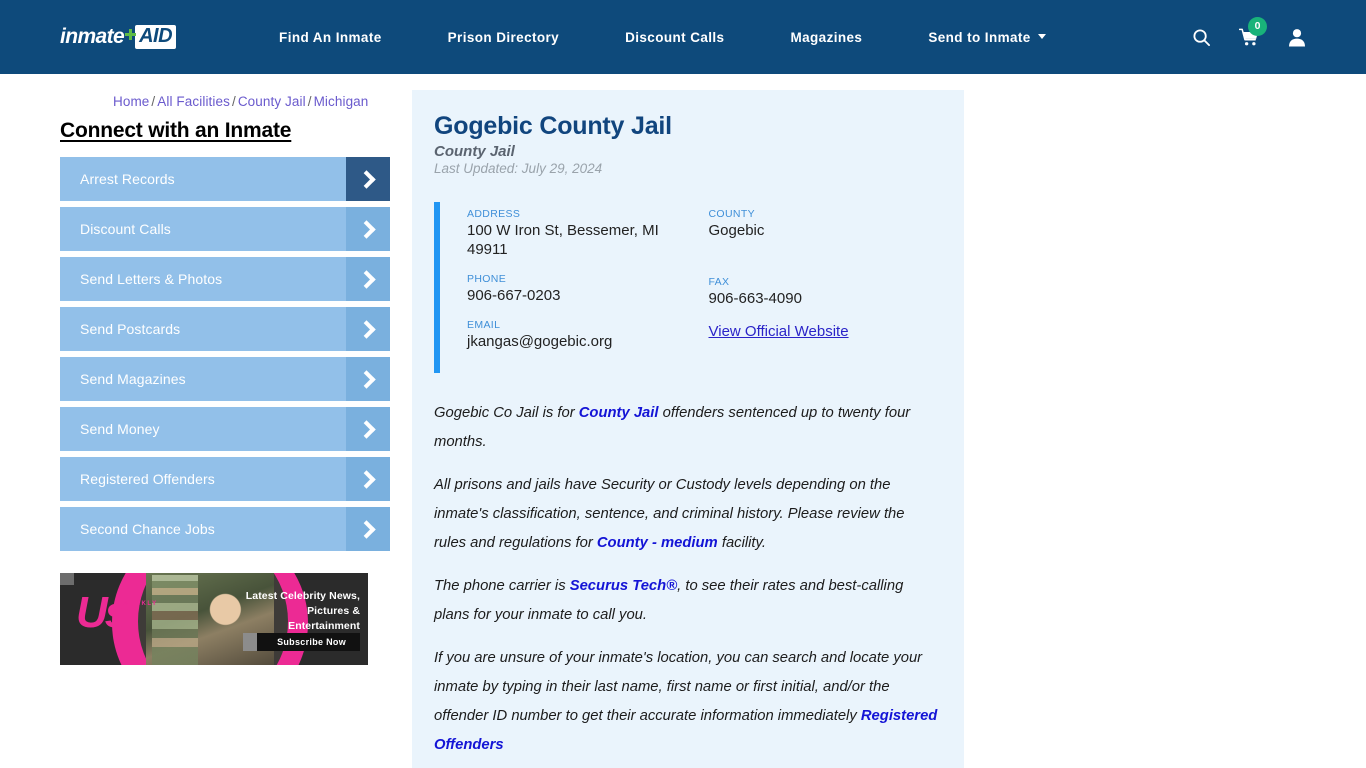 Image resolution: width=1366 pixels, height=768 pixels. Describe the element at coordinates (330, 37) in the screenshot. I see `nav-item-find-an-inmate: Find An Inmate` at that location.